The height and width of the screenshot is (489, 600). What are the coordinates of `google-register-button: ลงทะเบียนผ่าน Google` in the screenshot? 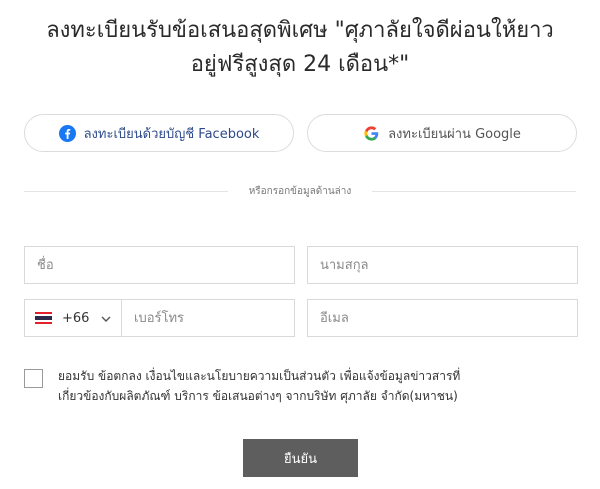 It's located at (442, 133).